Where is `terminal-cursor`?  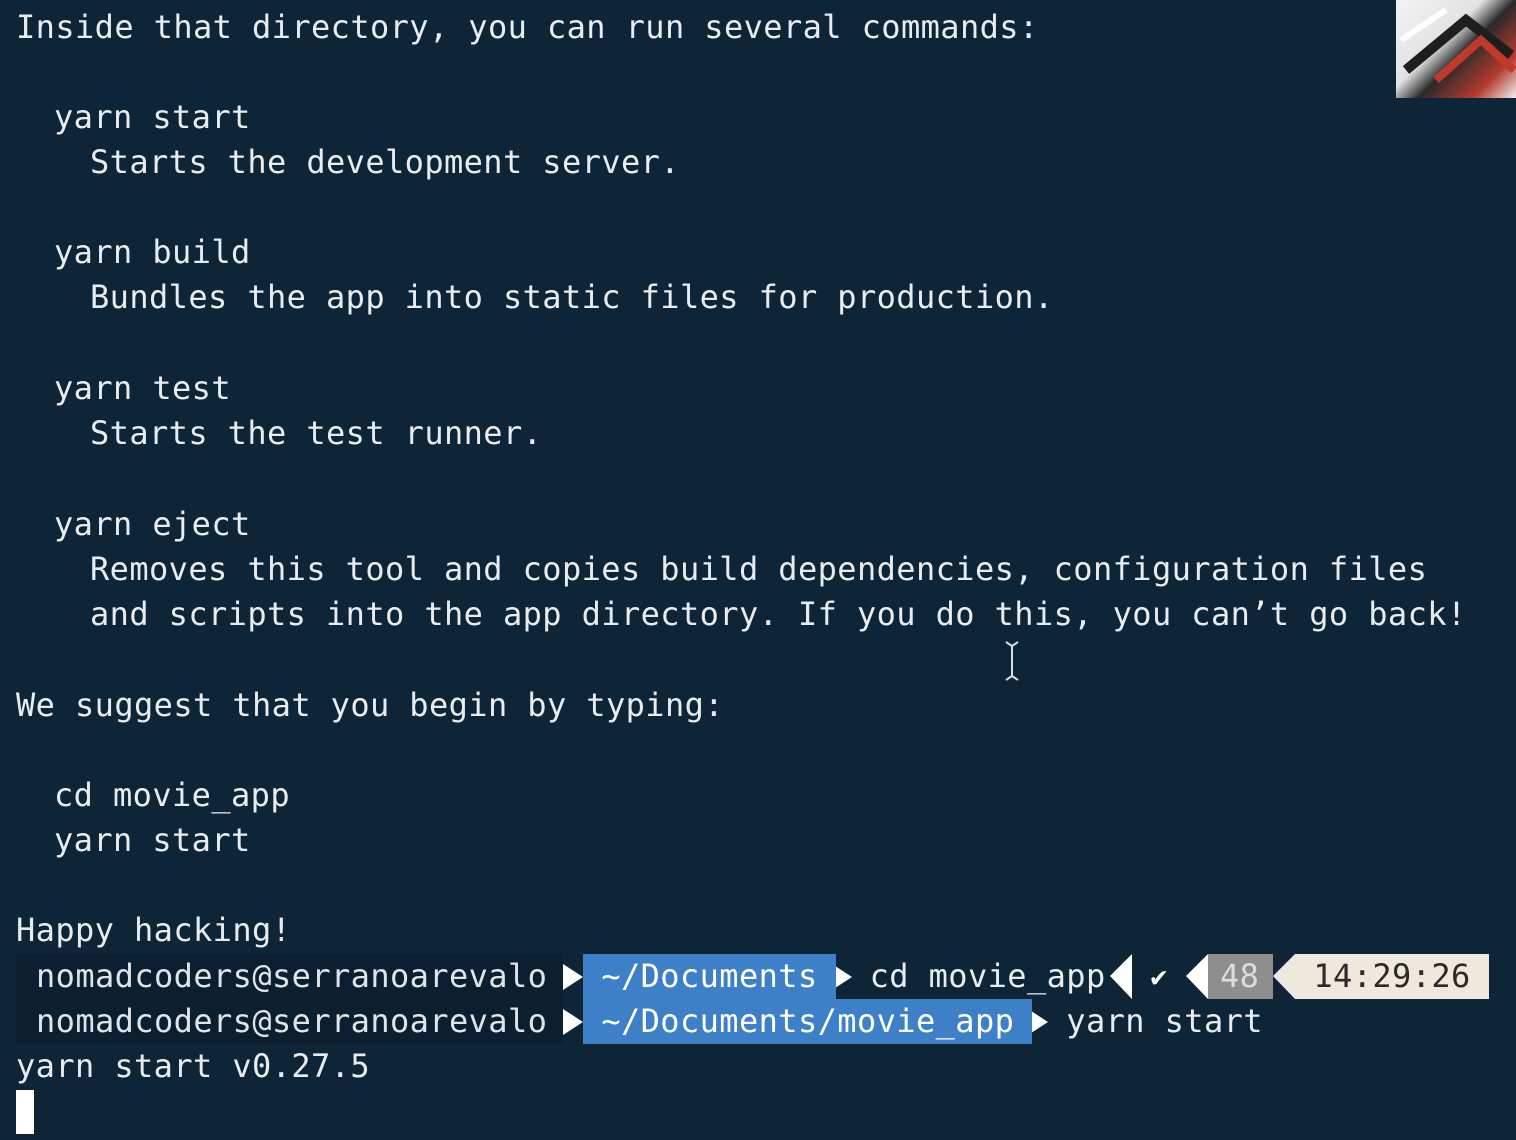 terminal-cursor is located at coordinates (25, 1112).